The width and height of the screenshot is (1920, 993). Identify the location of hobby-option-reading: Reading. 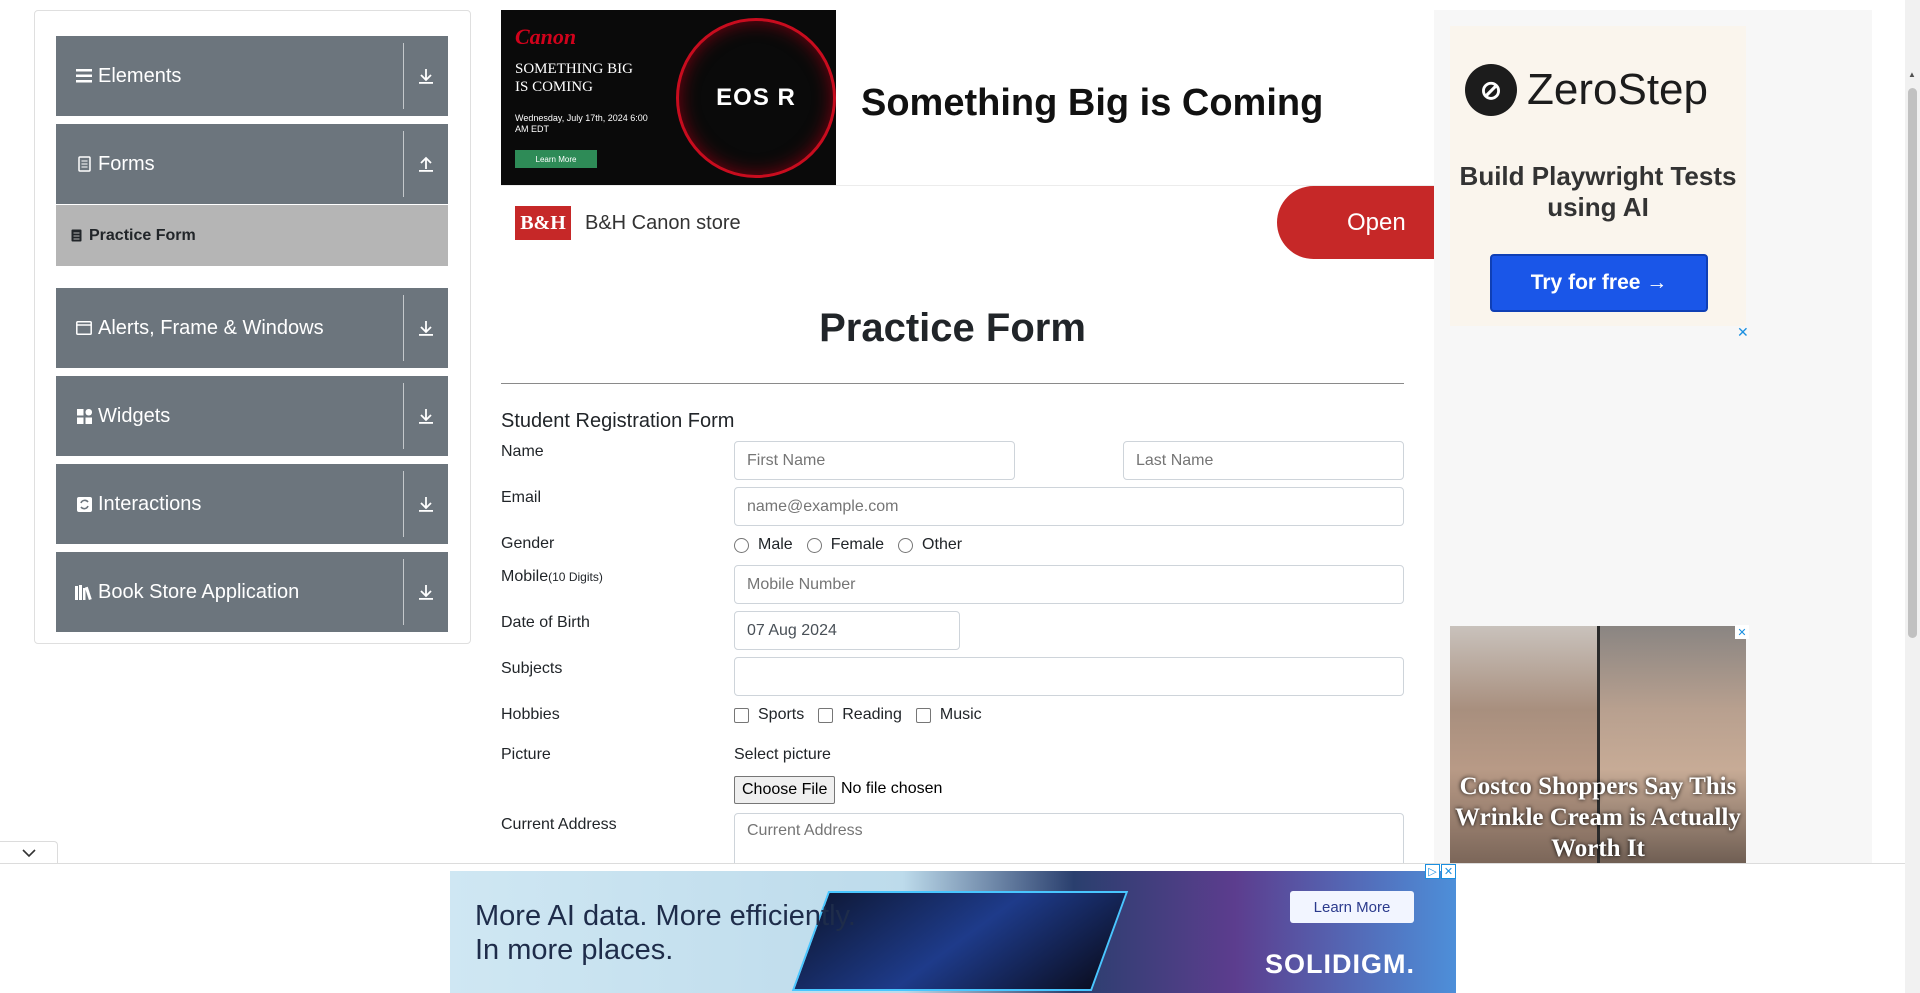
(860, 715).